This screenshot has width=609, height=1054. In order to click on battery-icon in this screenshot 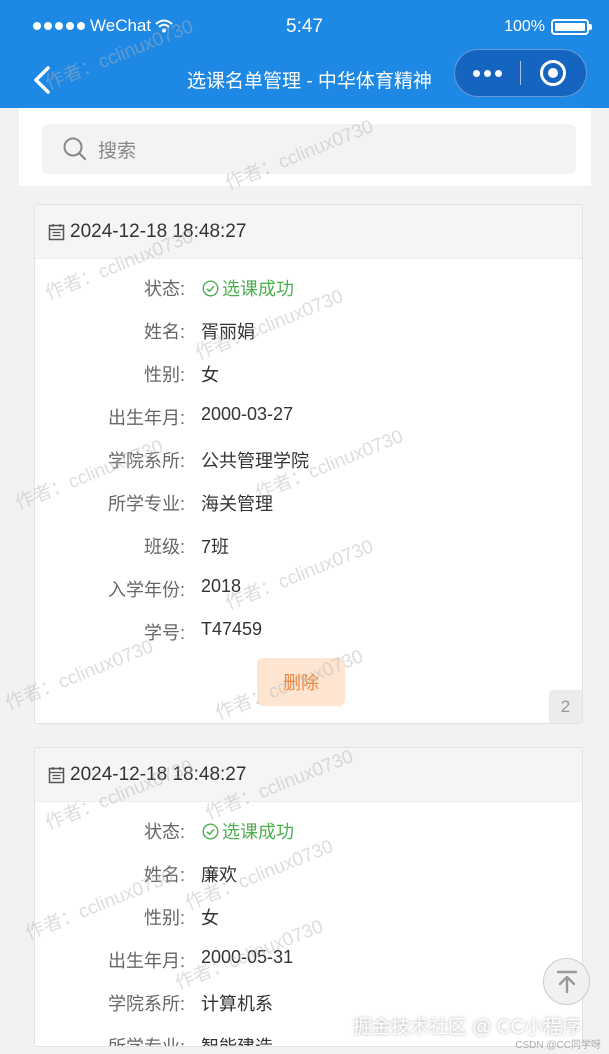, I will do `click(571, 27)`.